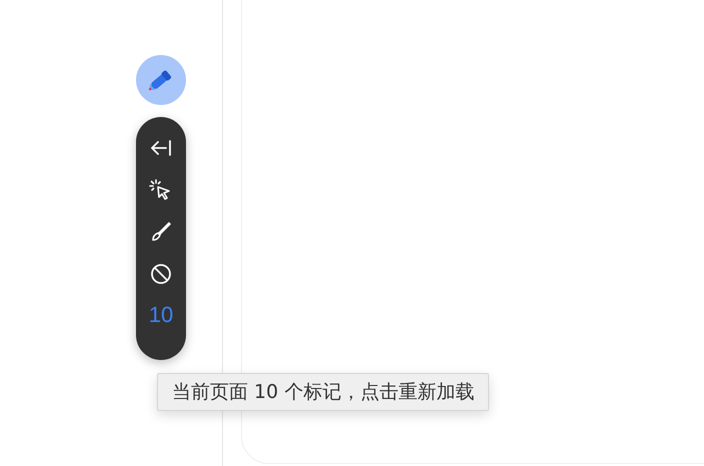 This screenshot has width=704, height=466. Describe the element at coordinates (161, 190) in the screenshot. I see `cursor-click-icon` at that location.